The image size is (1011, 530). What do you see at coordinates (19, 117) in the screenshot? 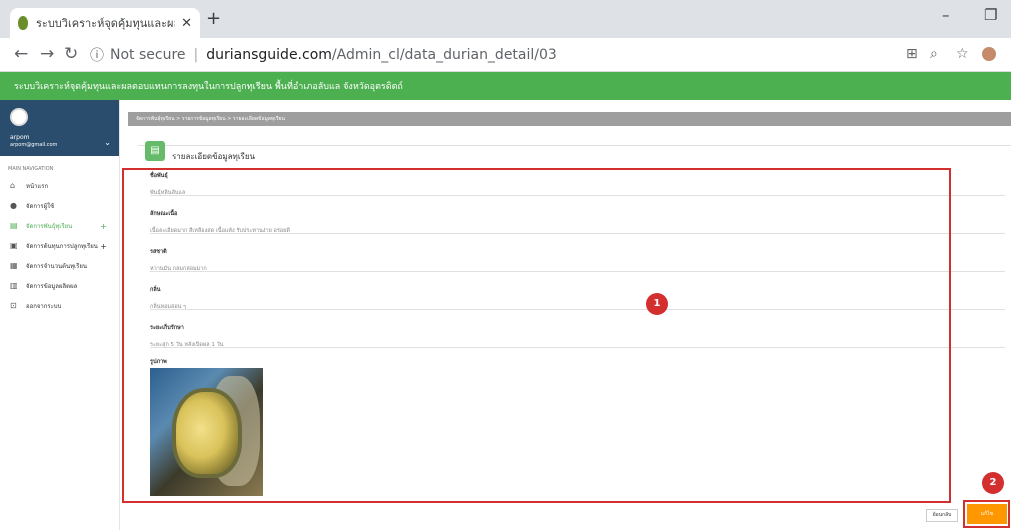
I see `user-avatar-icon` at bounding box center [19, 117].